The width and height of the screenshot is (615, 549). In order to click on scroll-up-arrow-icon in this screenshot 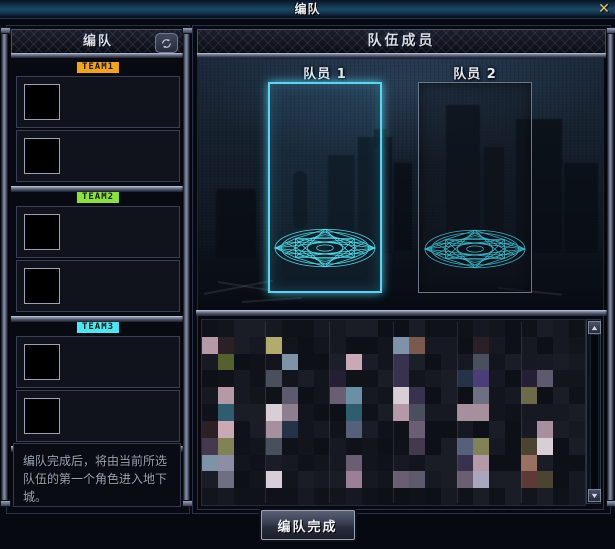, I will do `click(594, 327)`.